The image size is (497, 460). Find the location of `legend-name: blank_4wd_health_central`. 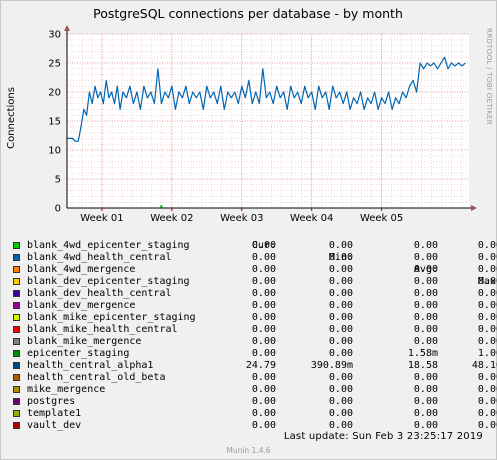

legend-name: blank_4wd_health_central is located at coordinates (99, 257).